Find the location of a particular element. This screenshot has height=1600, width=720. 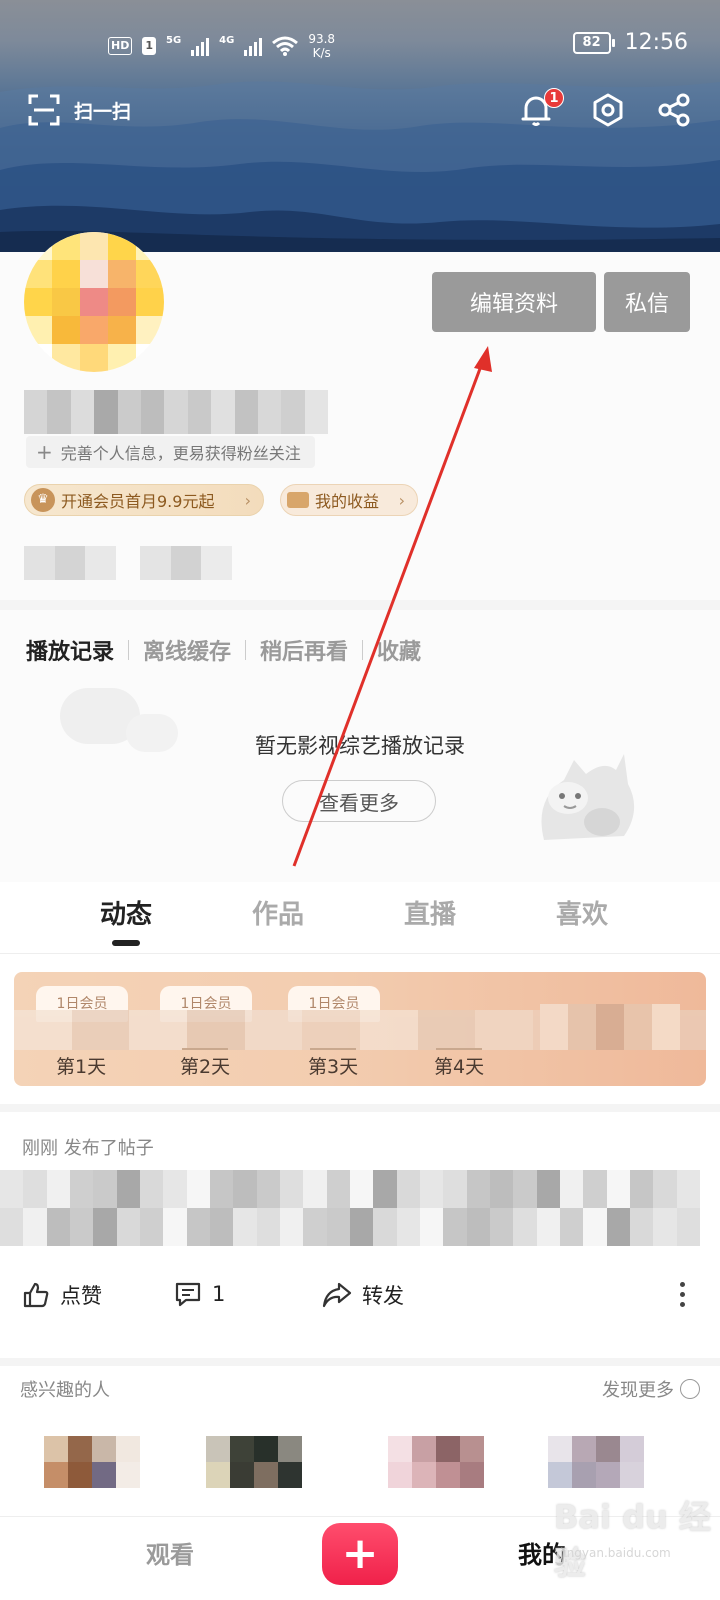

watermark-logo: Bai du 经验 is located at coordinates (632, 1540).